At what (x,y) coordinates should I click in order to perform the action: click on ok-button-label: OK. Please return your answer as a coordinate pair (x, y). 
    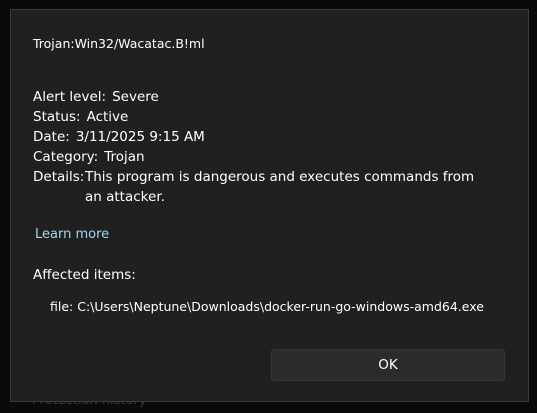
    Looking at the image, I should click on (388, 365).